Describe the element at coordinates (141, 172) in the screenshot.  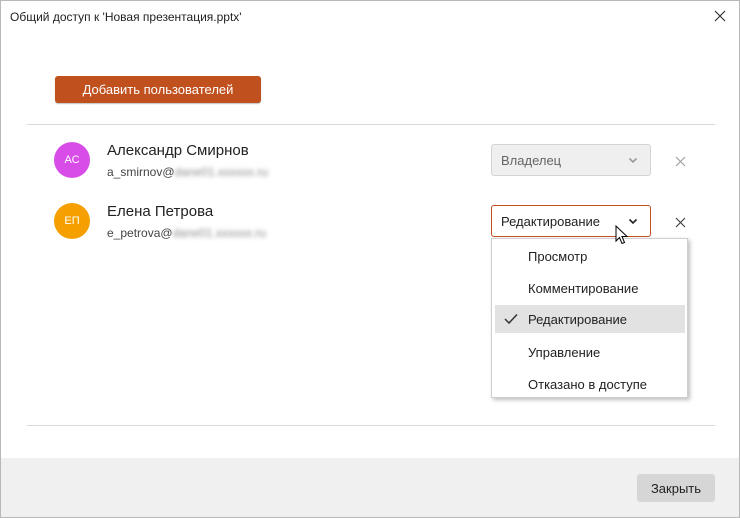
I see `user-email-local: a_smirnov@` at that location.